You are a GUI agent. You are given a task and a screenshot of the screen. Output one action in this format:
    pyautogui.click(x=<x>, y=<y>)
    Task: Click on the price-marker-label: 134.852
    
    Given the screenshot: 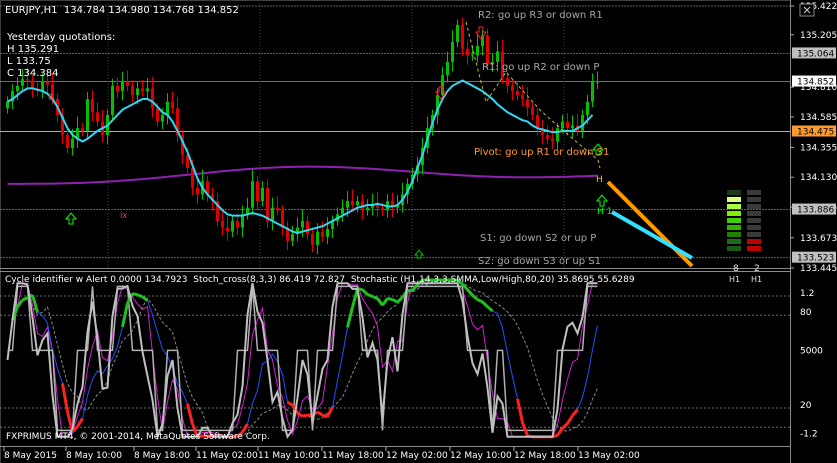 What is the action you would take?
    pyautogui.click(x=815, y=83)
    